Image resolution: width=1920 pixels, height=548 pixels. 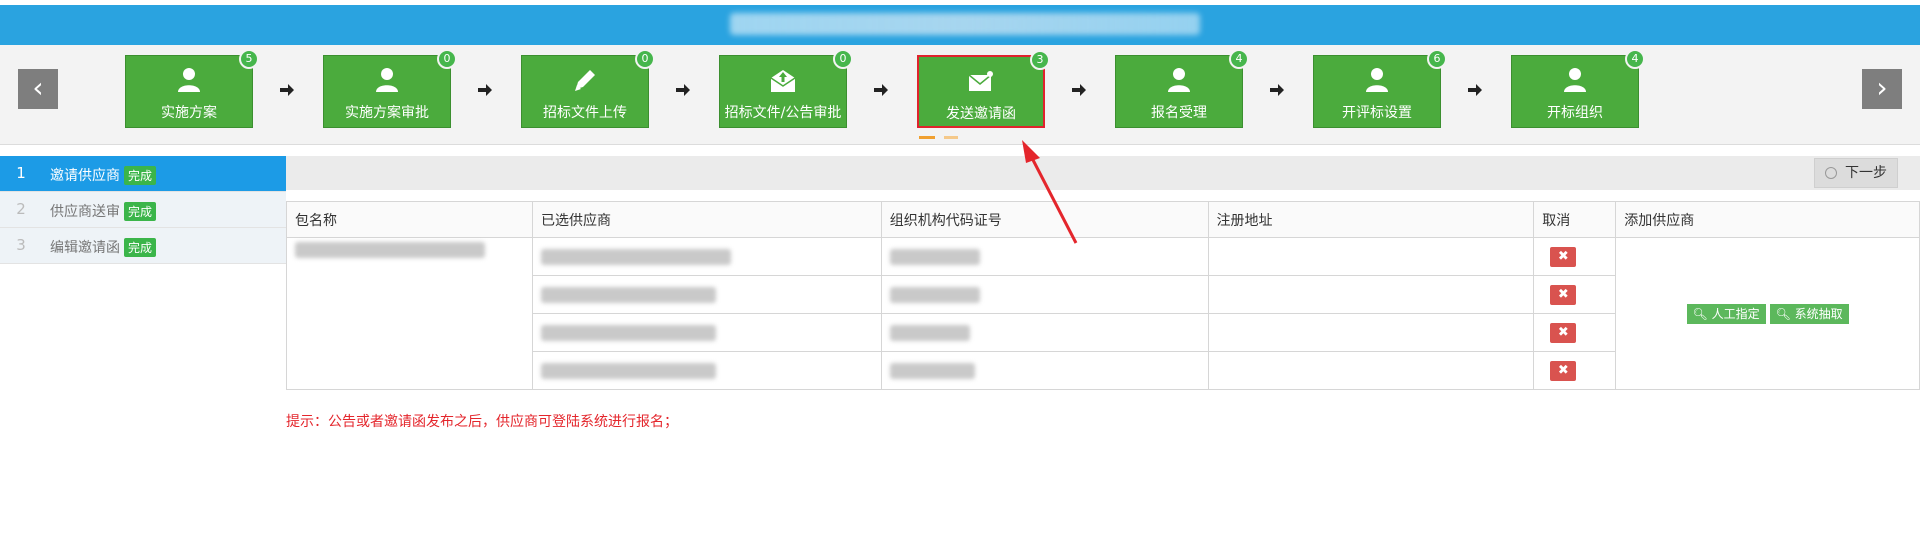 What do you see at coordinates (249, 59) in the screenshot?
I see `step-count-badge: 5` at bounding box center [249, 59].